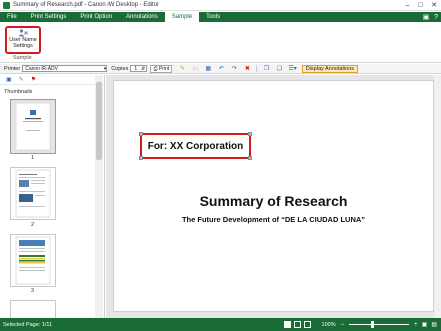  Describe the element at coordinates (250, 158) in the screenshot. I see `resize-handle-br` at that location.